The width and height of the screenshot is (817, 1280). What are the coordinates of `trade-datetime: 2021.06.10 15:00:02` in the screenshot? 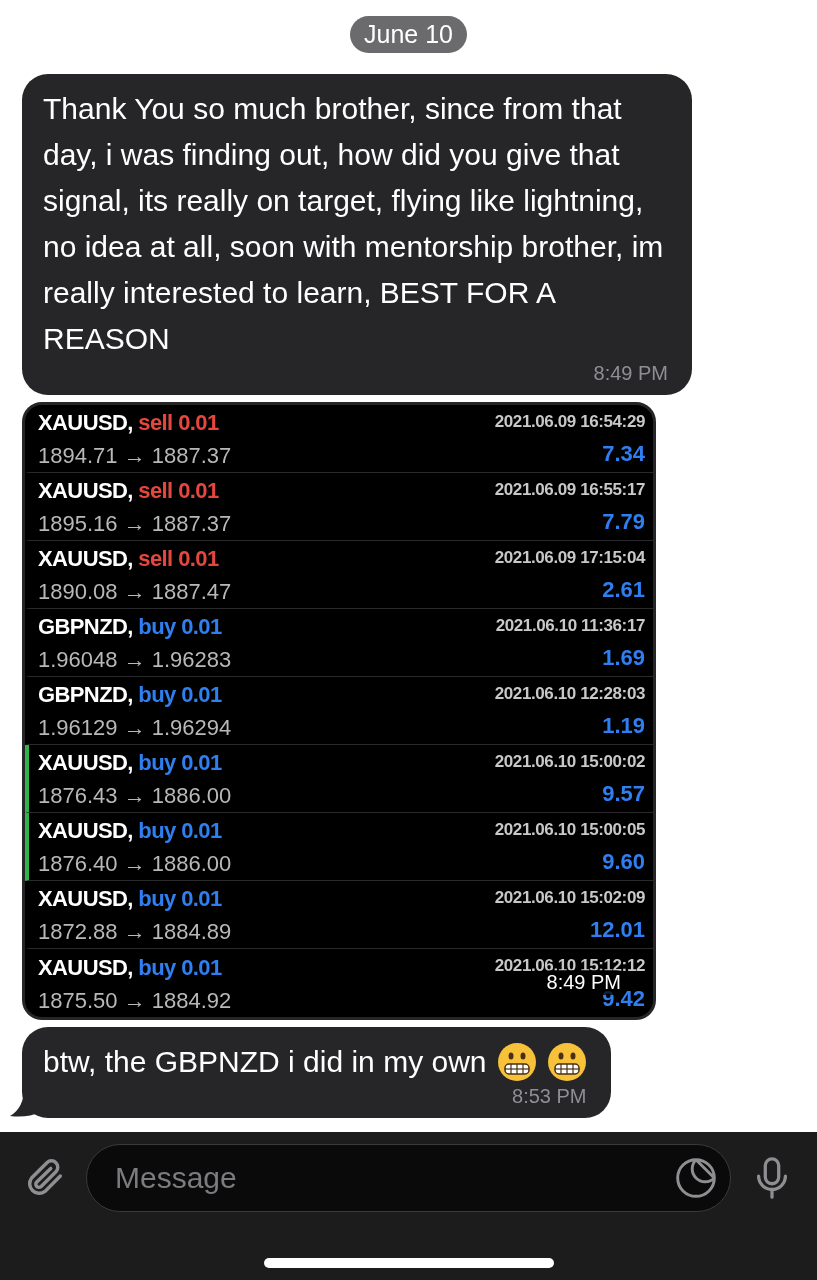 It's located at (569, 761).